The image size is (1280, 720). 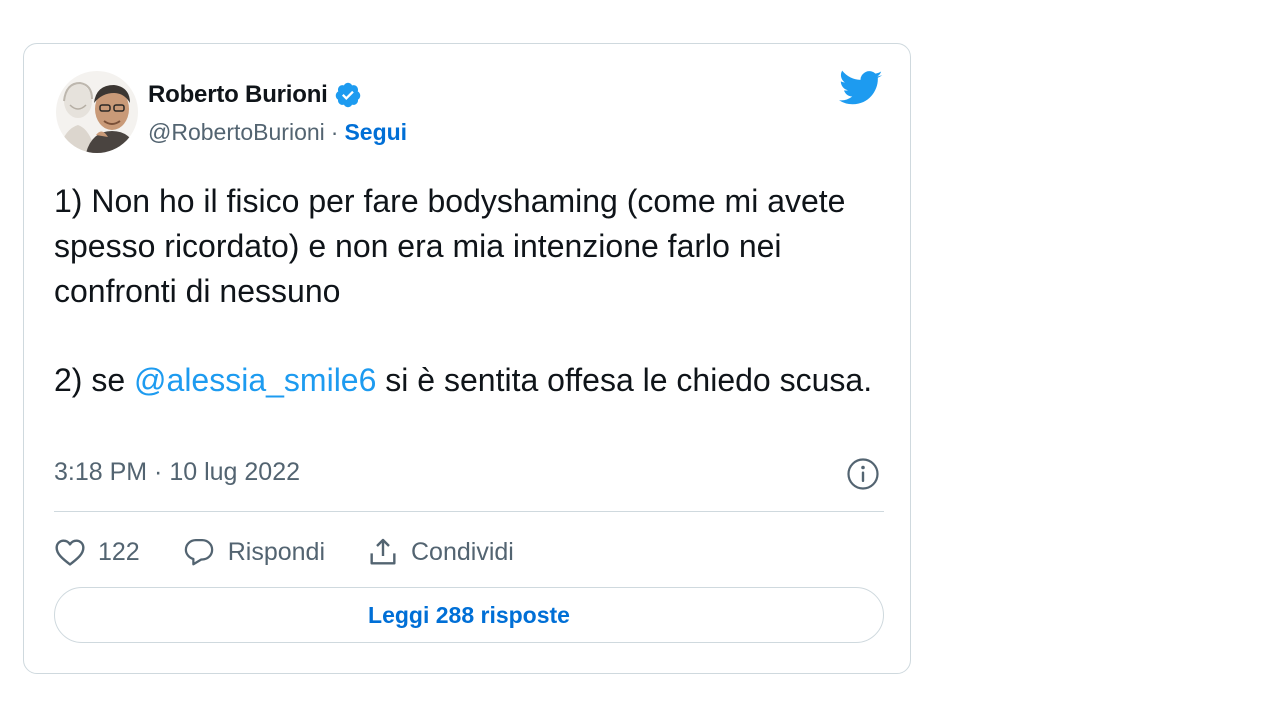 I want to click on reply-button: Rispondi, so click(x=253, y=552).